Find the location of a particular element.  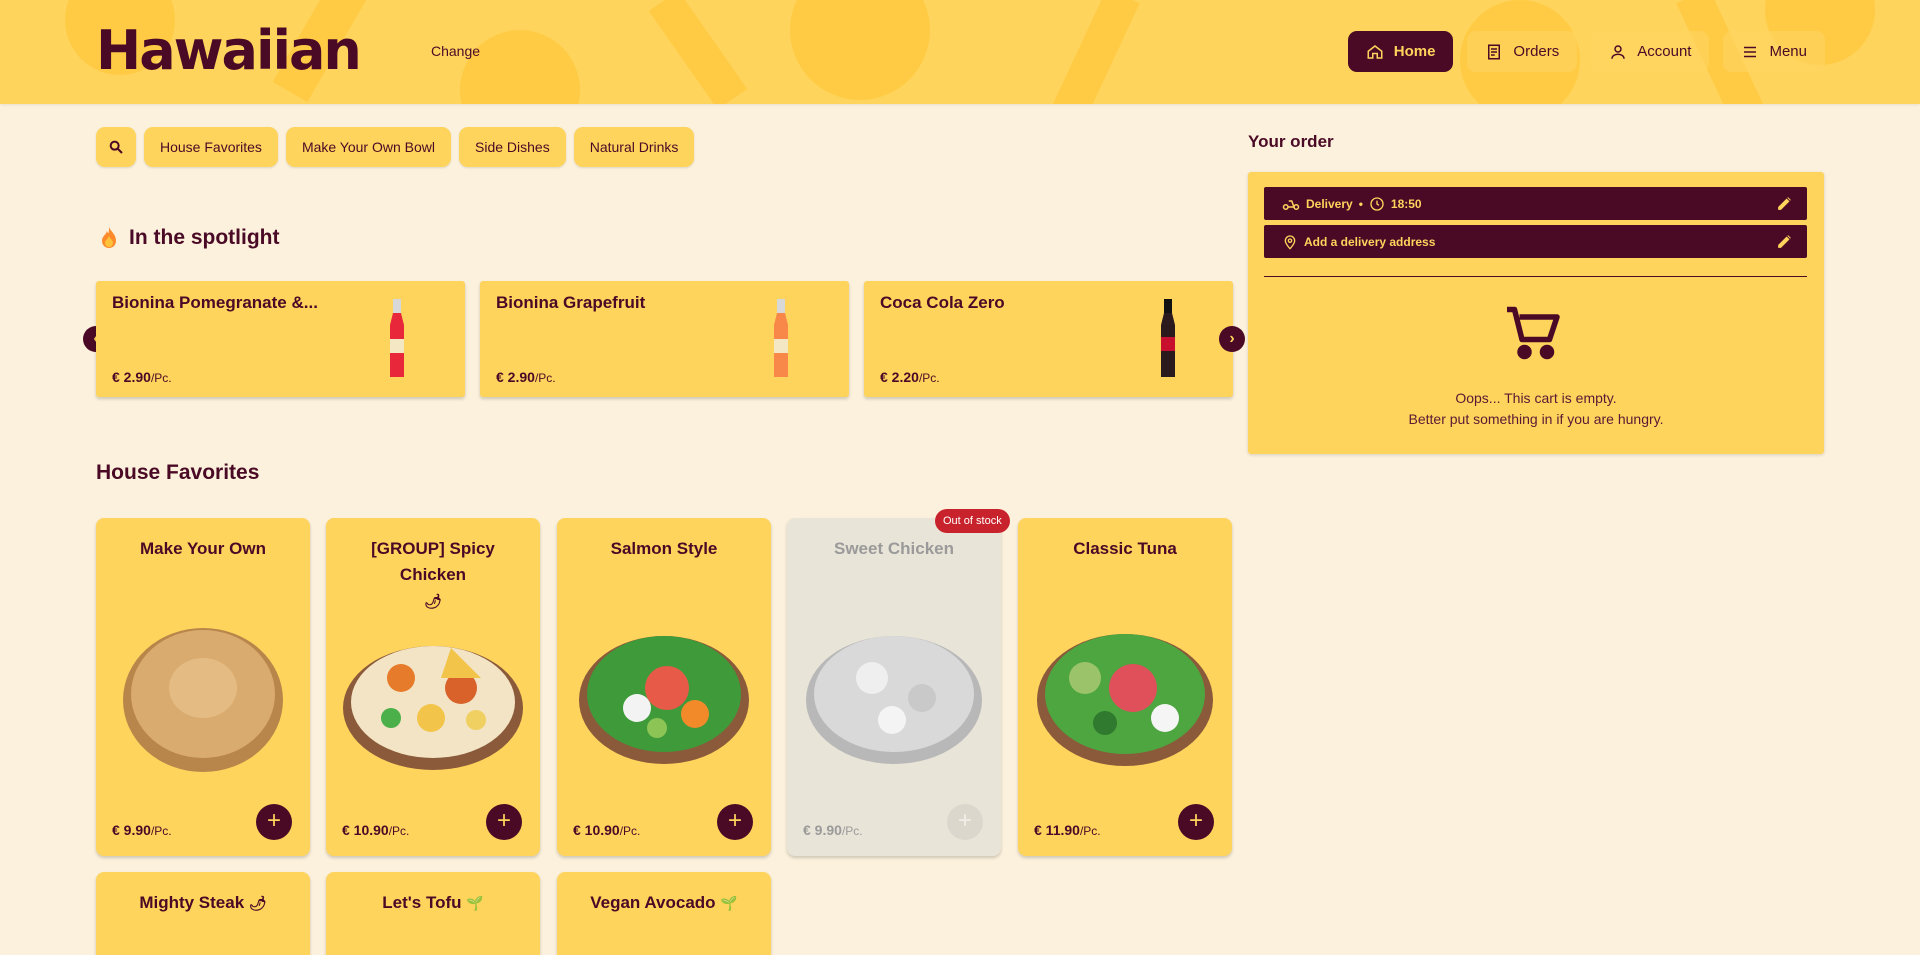

product-name: Salmon Style is located at coordinates (664, 548).